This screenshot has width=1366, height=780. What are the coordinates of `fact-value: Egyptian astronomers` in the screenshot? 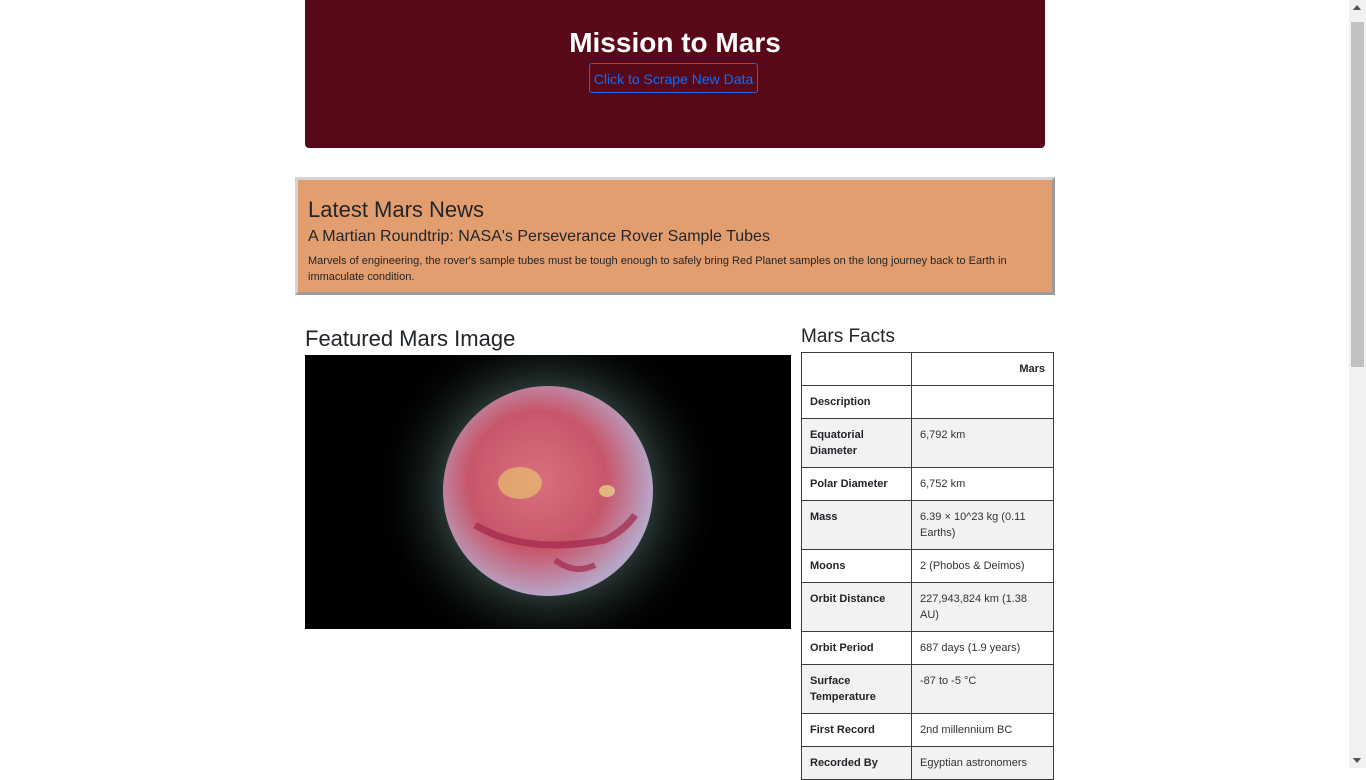 It's located at (982, 763).